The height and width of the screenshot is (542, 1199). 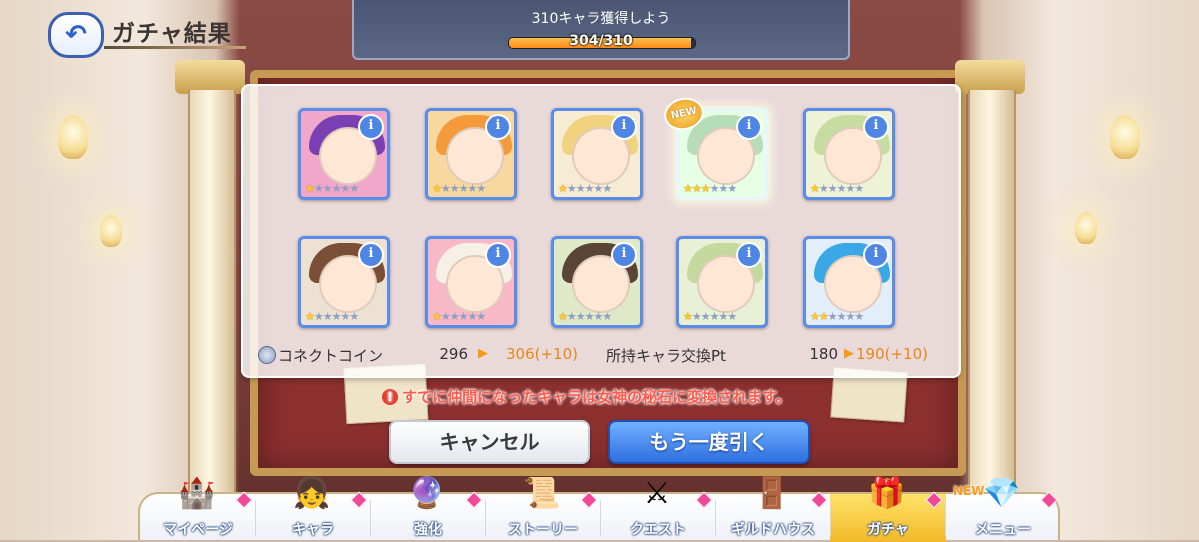 I want to click on title-underline, so click(x=175, y=47).